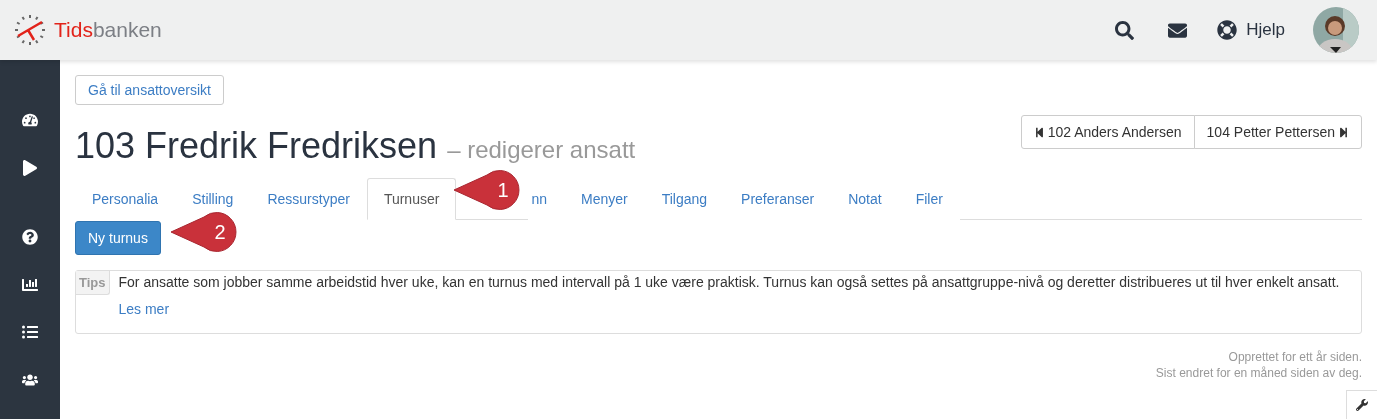 The image size is (1377, 419). Describe the element at coordinates (1361, 404) in the screenshot. I see `wrench-icon` at that location.